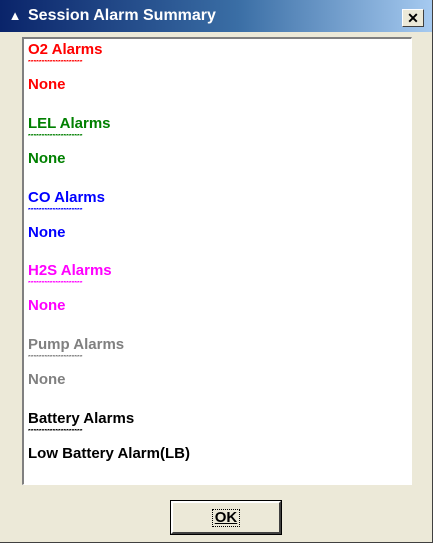 The height and width of the screenshot is (548, 433). I want to click on close-icon: ✕, so click(413, 18).